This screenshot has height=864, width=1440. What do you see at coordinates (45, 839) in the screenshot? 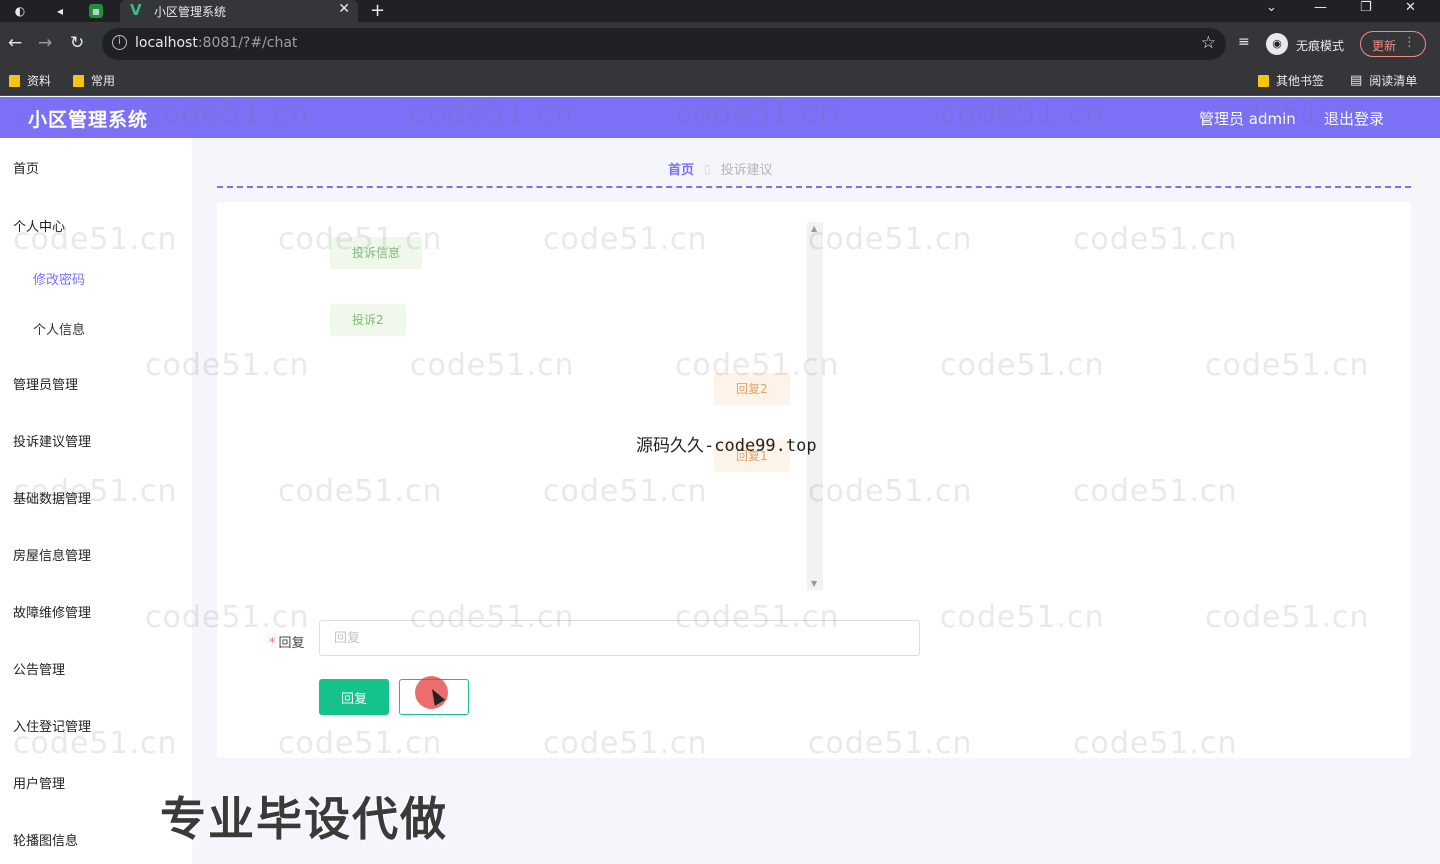
I see `sidebar-item-carousel: 轮播图信息` at bounding box center [45, 839].